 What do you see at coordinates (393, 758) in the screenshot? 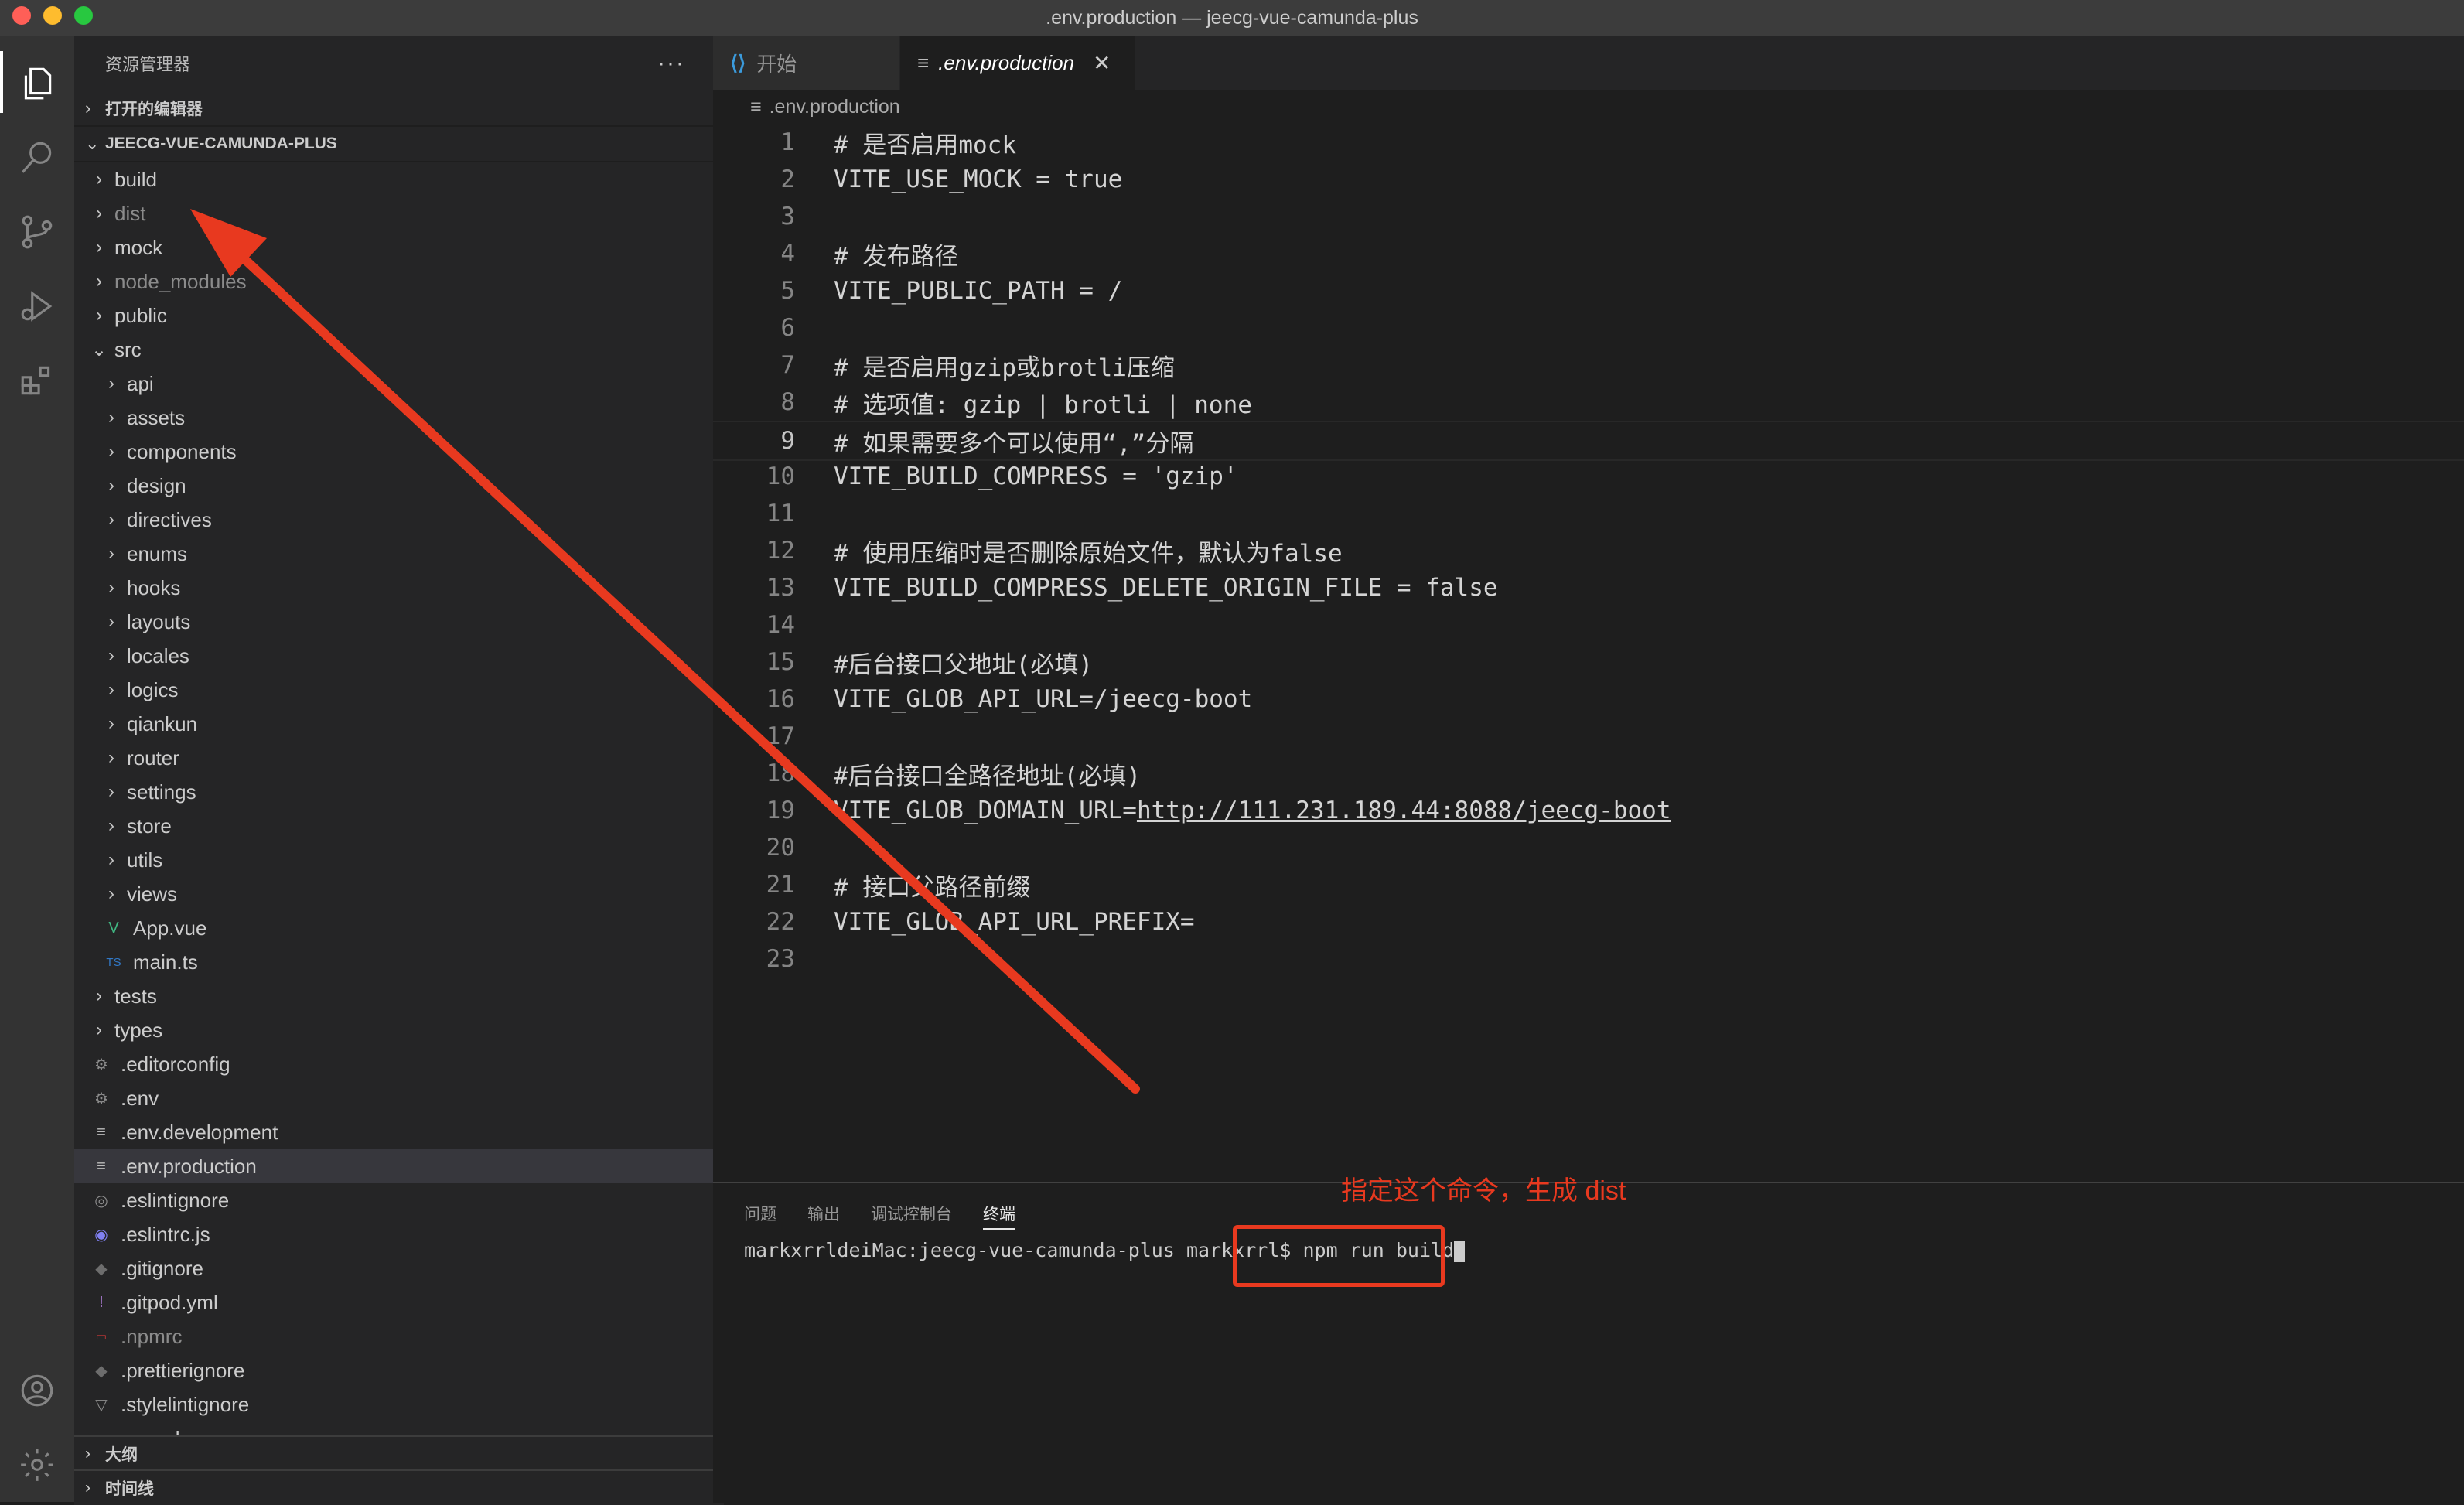
I see `tree-item: › router` at bounding box center [393, 758].